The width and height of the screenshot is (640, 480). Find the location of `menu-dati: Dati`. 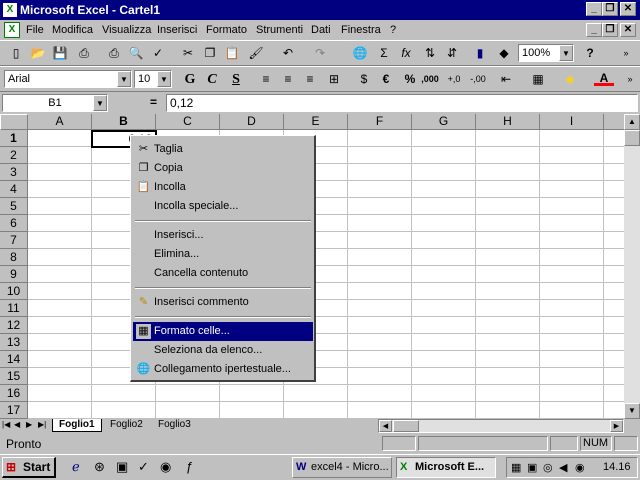

menu-dati: Dati is located at coordinates (321, 30).